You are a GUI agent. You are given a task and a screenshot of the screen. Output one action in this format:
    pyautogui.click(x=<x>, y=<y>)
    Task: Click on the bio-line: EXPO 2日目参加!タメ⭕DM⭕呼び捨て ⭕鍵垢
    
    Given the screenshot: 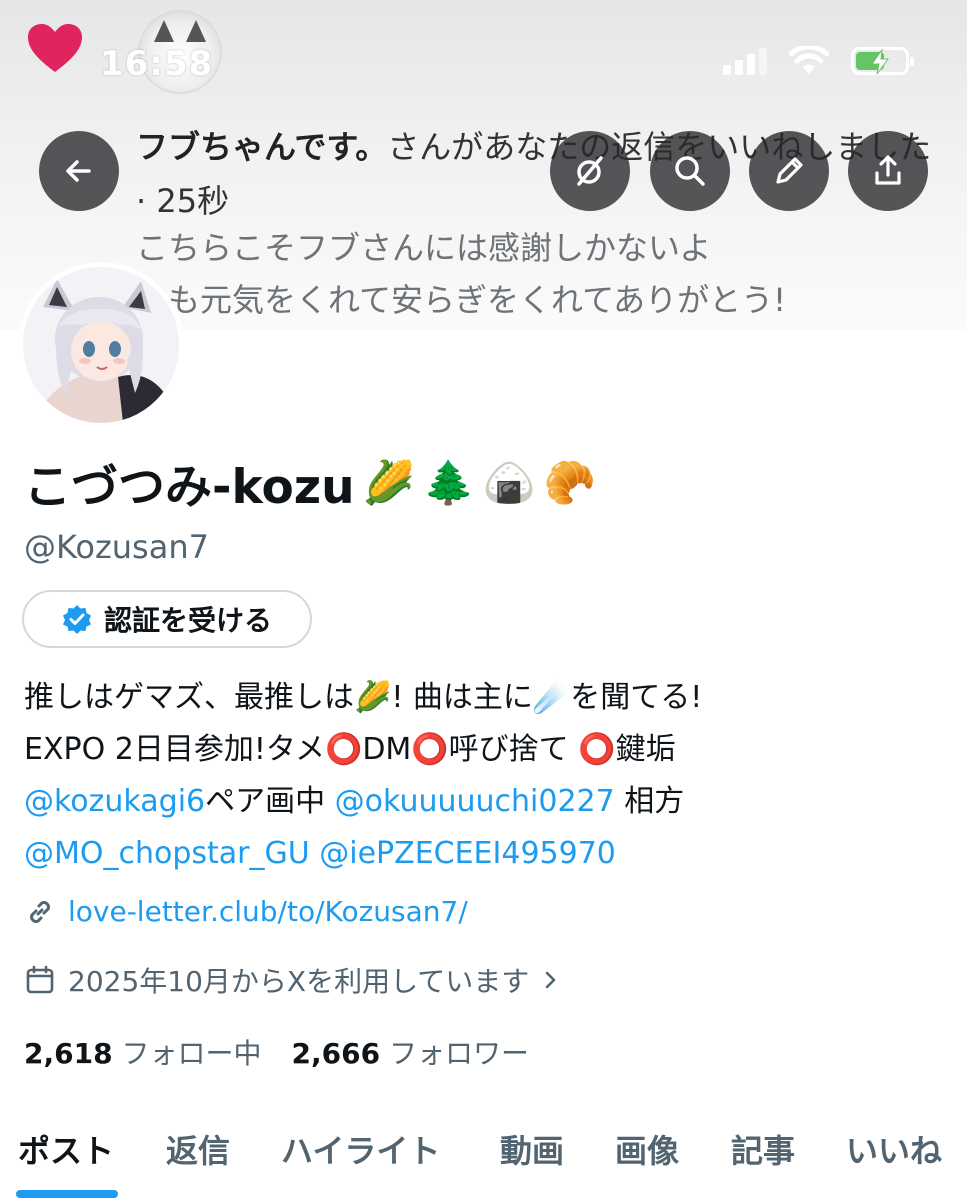 What is the action you would take?
    pyautogui.click(x=484, y=750)
    